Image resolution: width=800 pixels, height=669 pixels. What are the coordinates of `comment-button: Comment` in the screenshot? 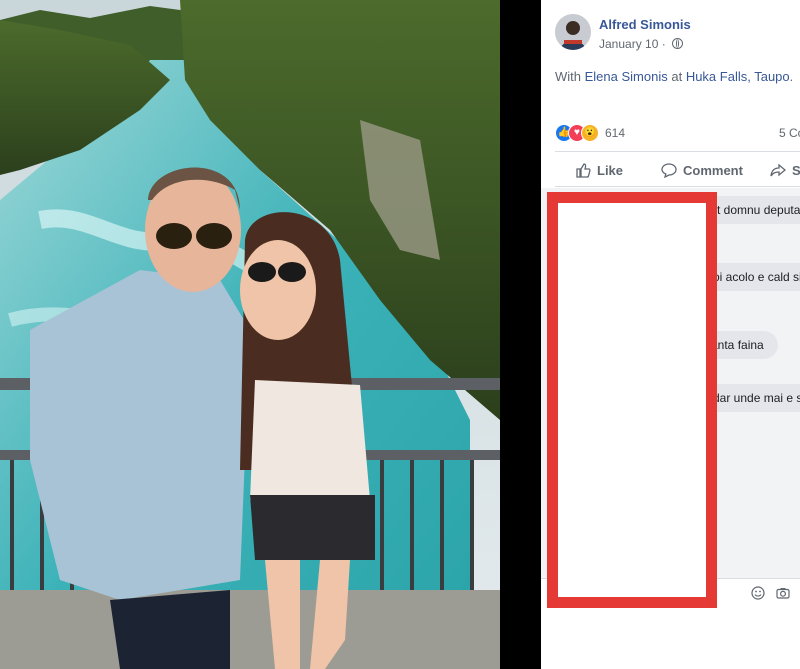 It's located at (702, 170).